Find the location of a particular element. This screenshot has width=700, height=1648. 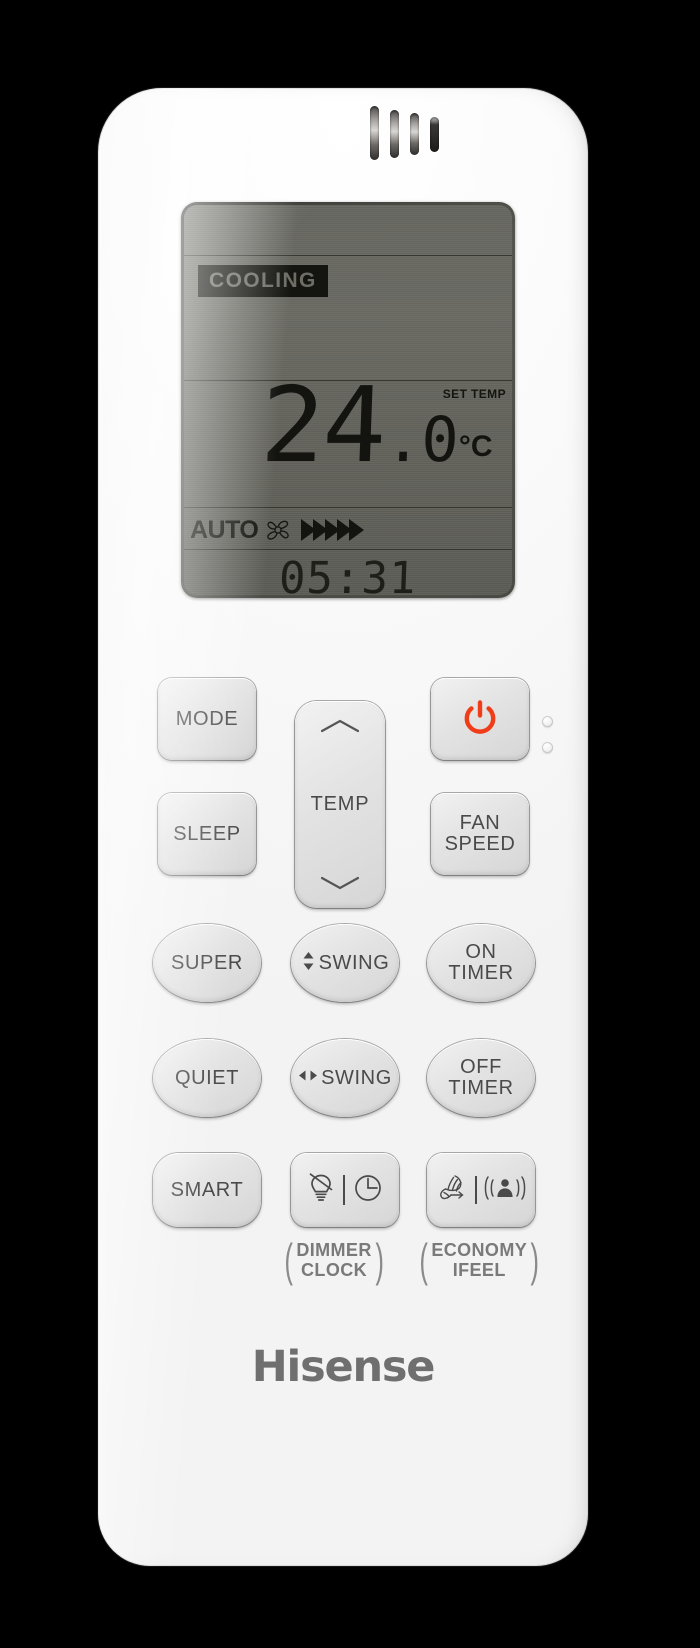

dimmer-clock-divider is located at coordinates (344, 1190).